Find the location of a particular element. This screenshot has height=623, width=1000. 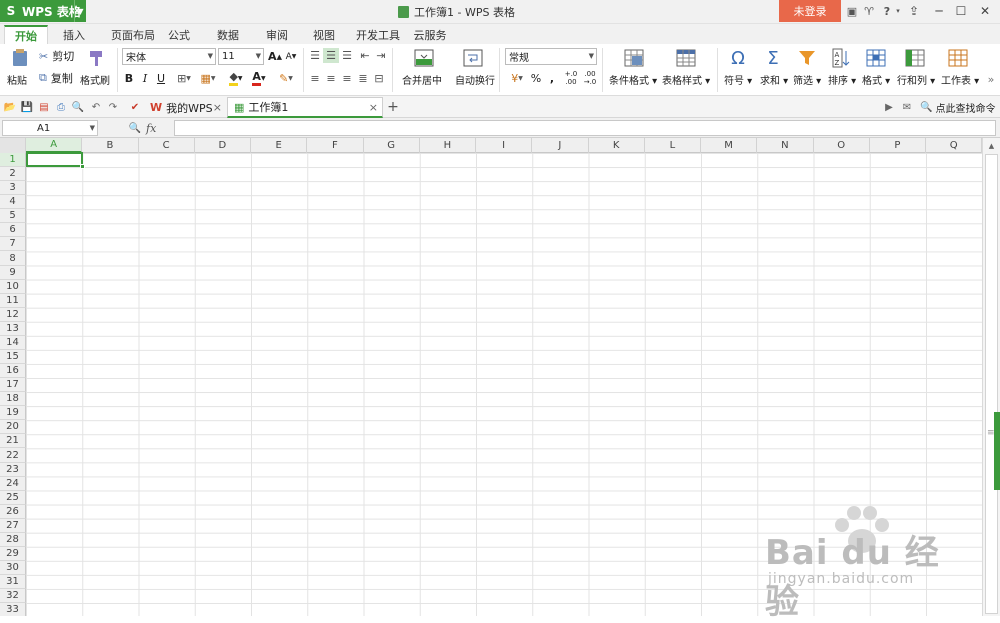

omega-icon: Ω is located at coordinates (738, 58).